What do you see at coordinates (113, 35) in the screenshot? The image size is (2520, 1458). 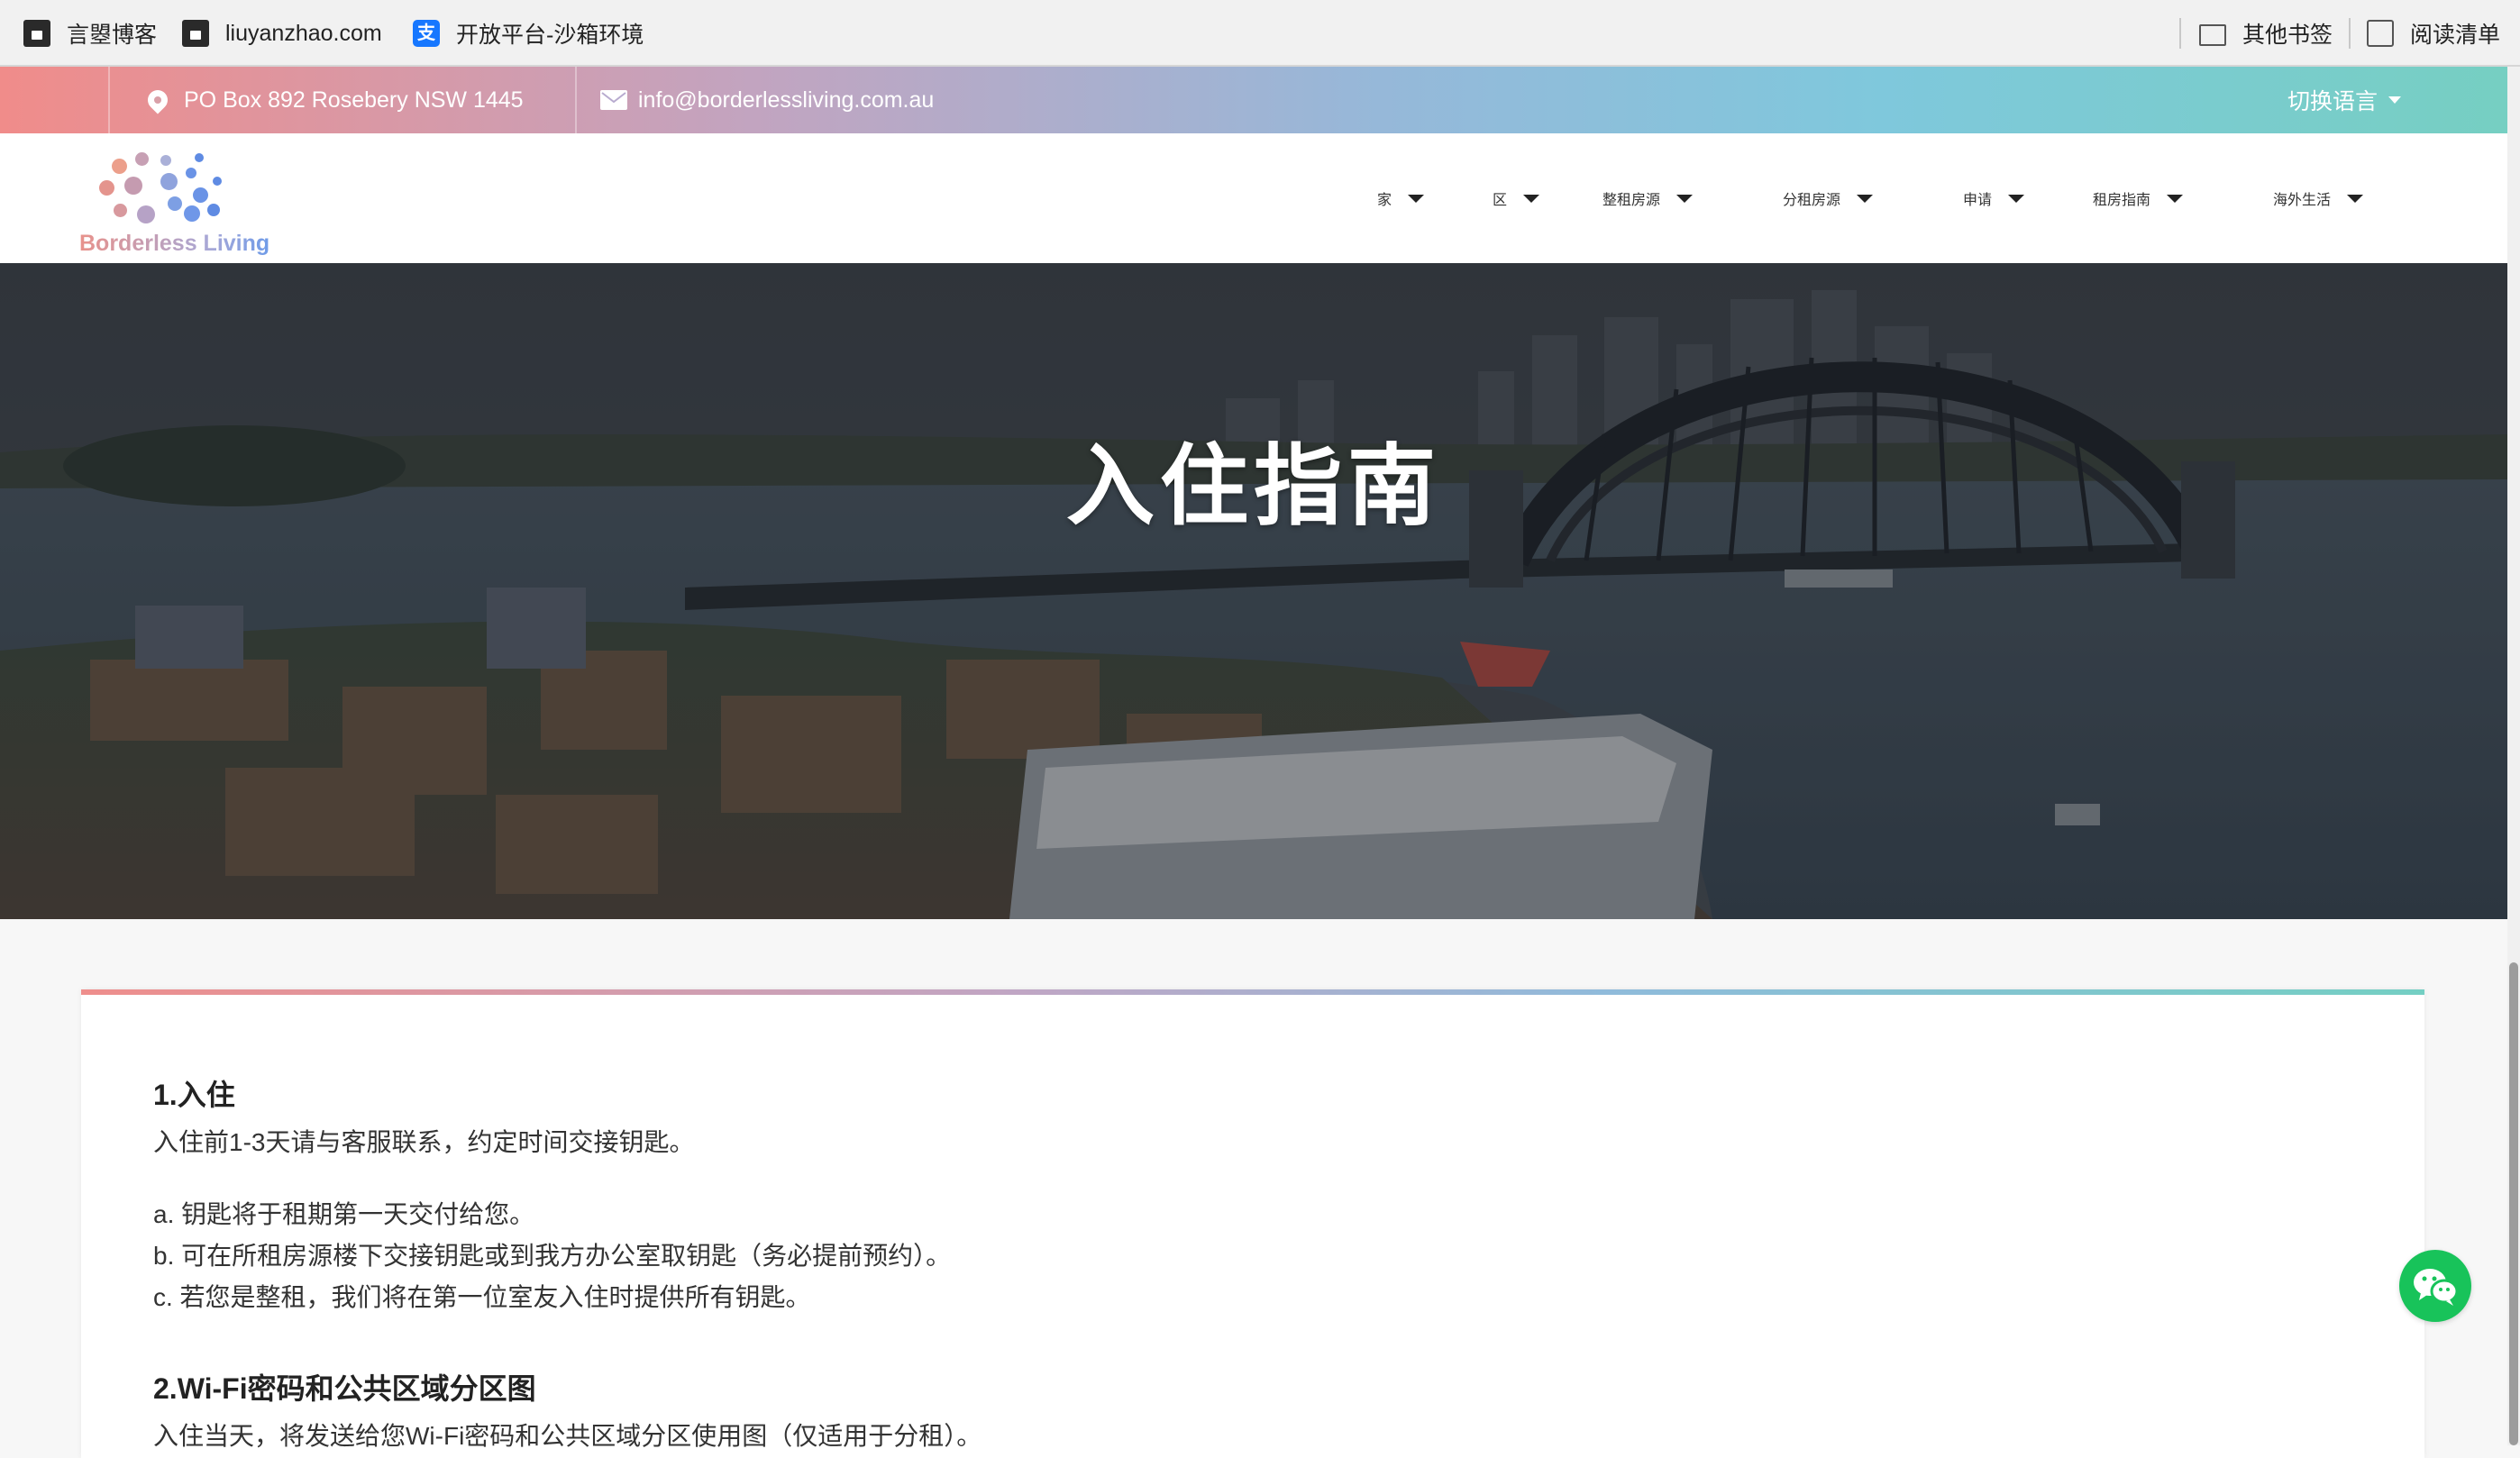 I see `bookmark-label: 言曌博客` at bounding box center [113, 35].